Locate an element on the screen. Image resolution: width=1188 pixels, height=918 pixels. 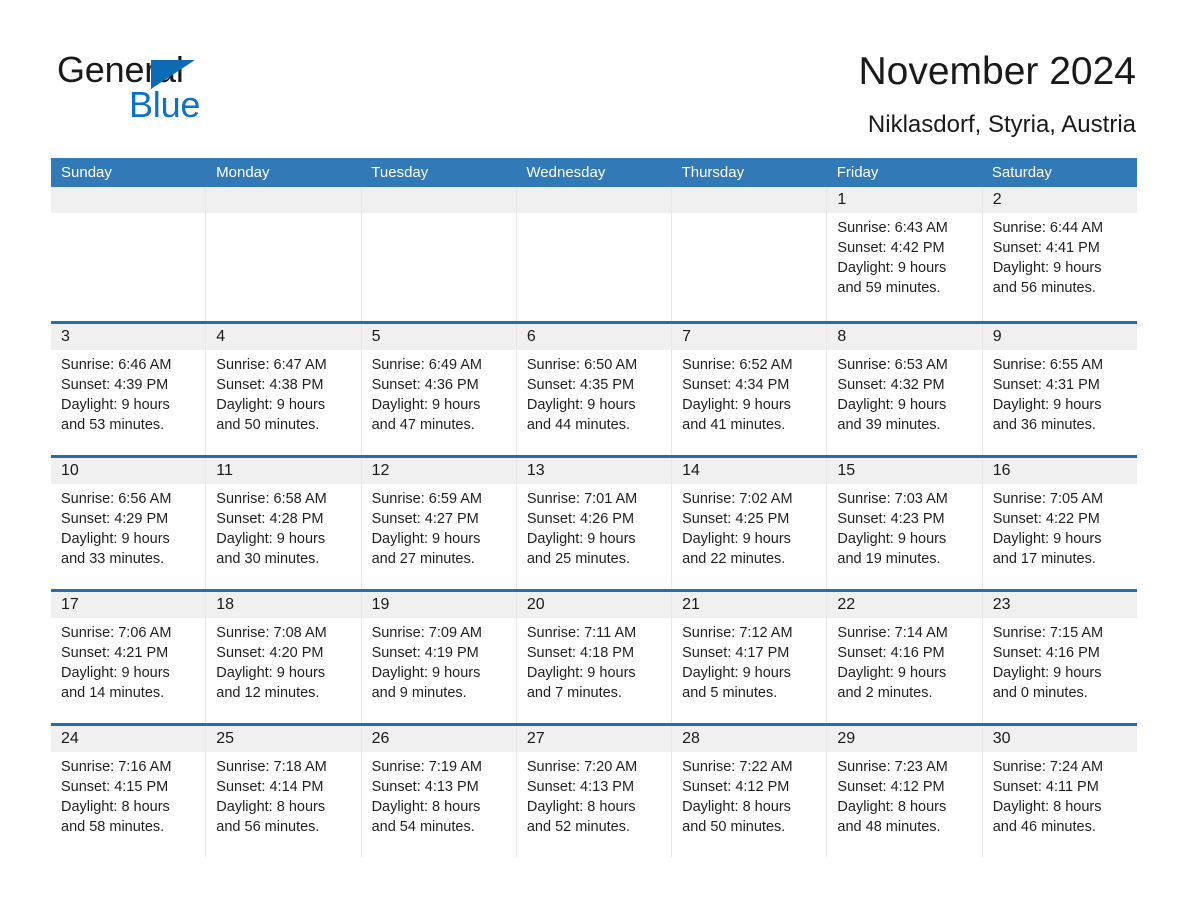
weekday-header-friday: Friday is located at coordinates (857, 172).